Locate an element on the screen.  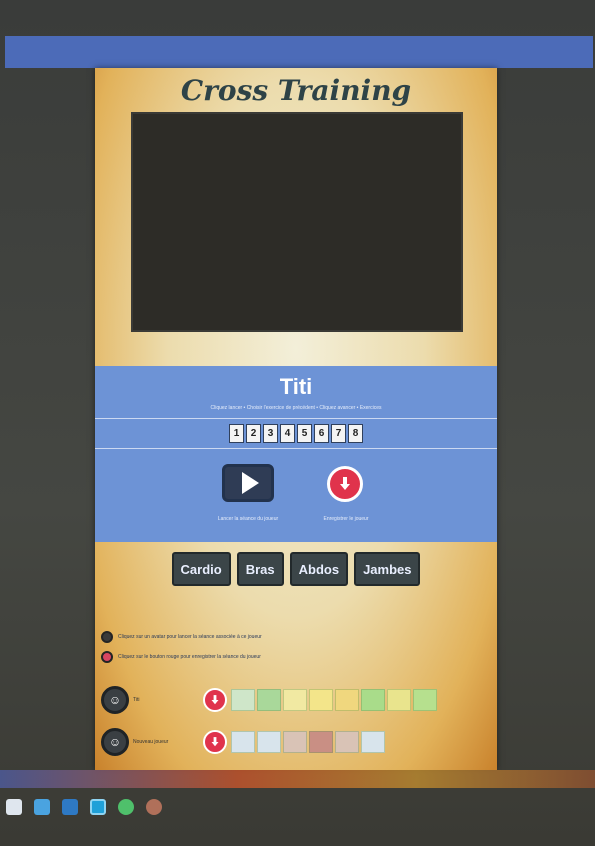
window-title-bar is located at coordinates (299, 52).